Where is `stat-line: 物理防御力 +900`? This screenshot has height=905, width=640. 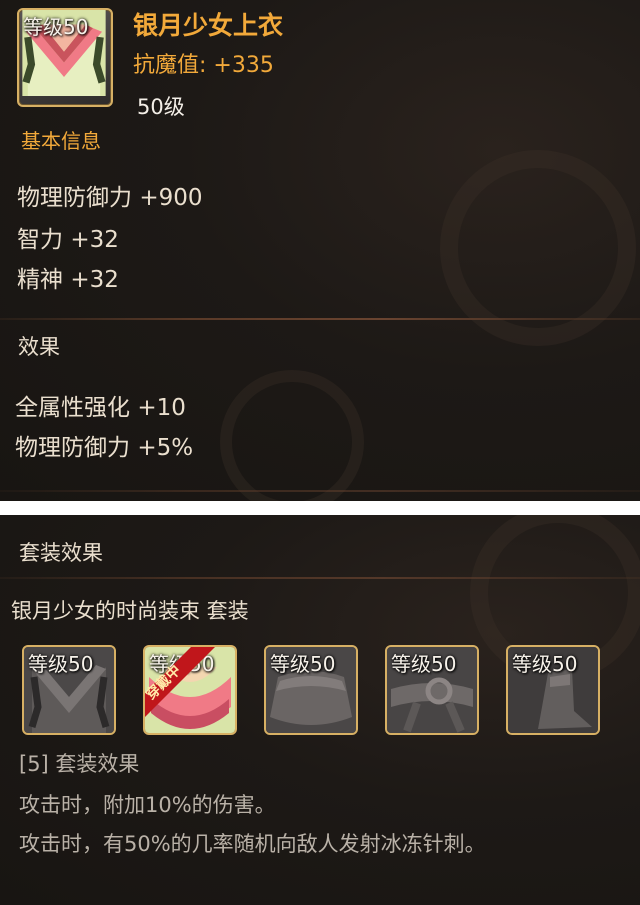 stat-line: 物理防御力 +900 is located at coordinates (109, 195).